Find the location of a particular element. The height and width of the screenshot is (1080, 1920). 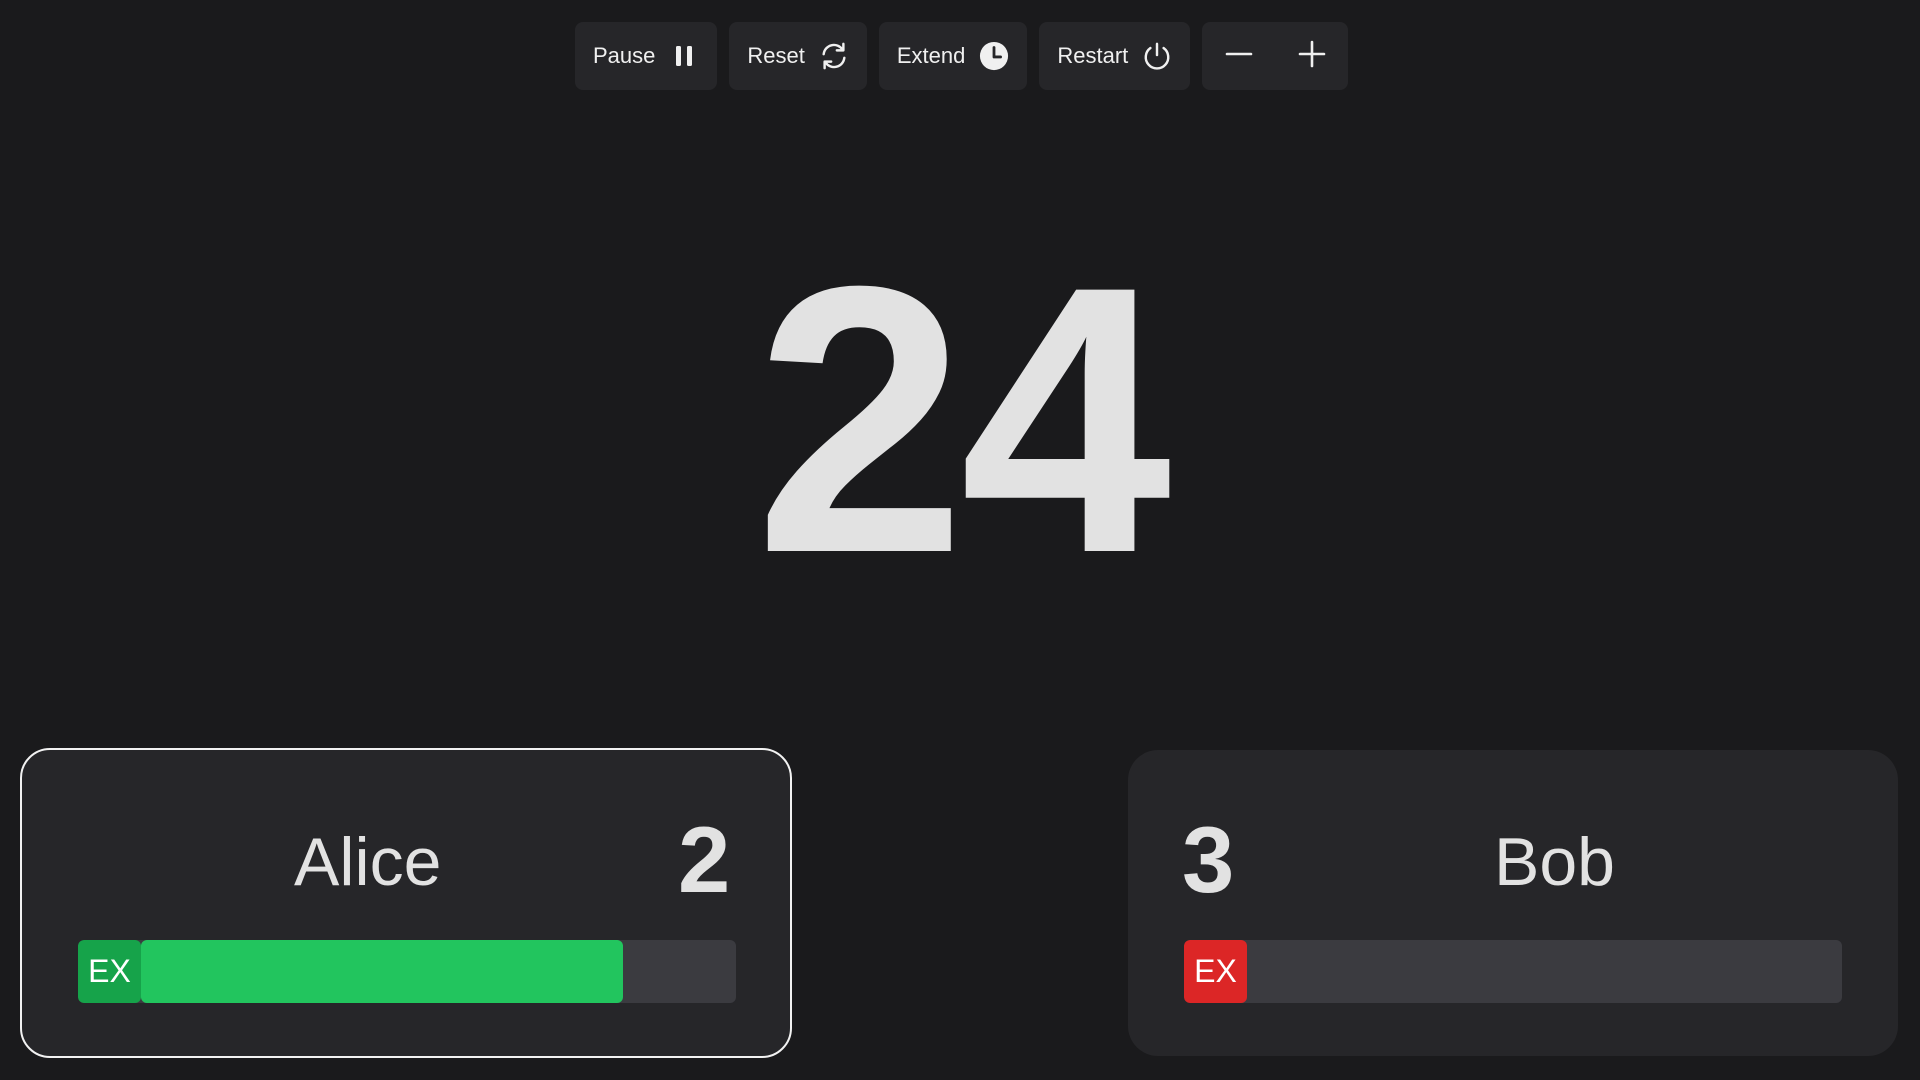

minus-icon is located at coordinates (1239, 56).